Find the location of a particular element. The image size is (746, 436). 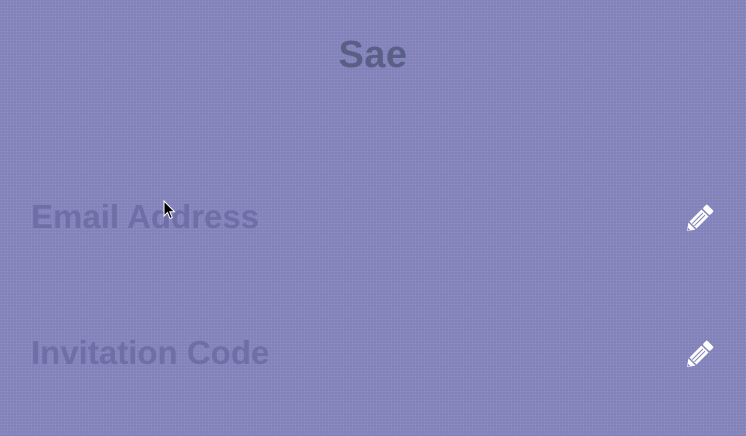

page-title: Sae is located at coordinates (373, 55).